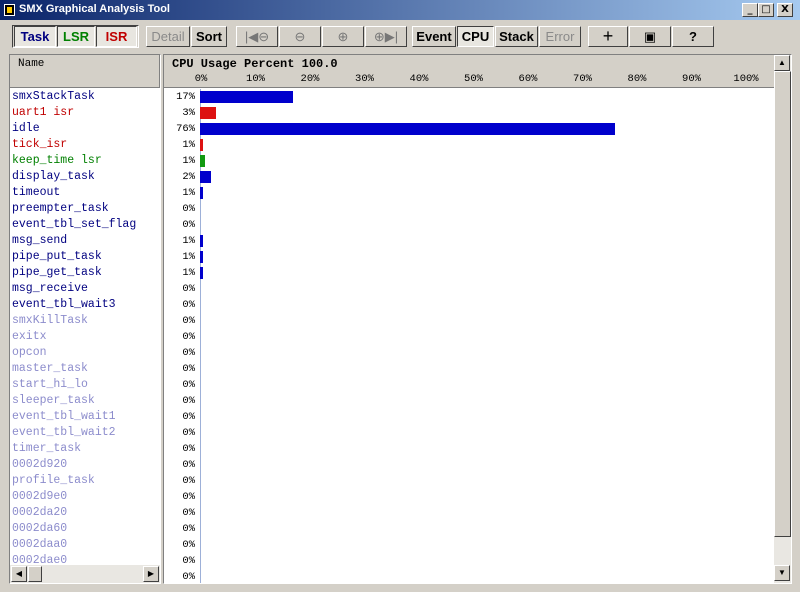 This screenshot has height=592, width=800. I want to click on task-name-row: smxKillTask, so click(85, 321).